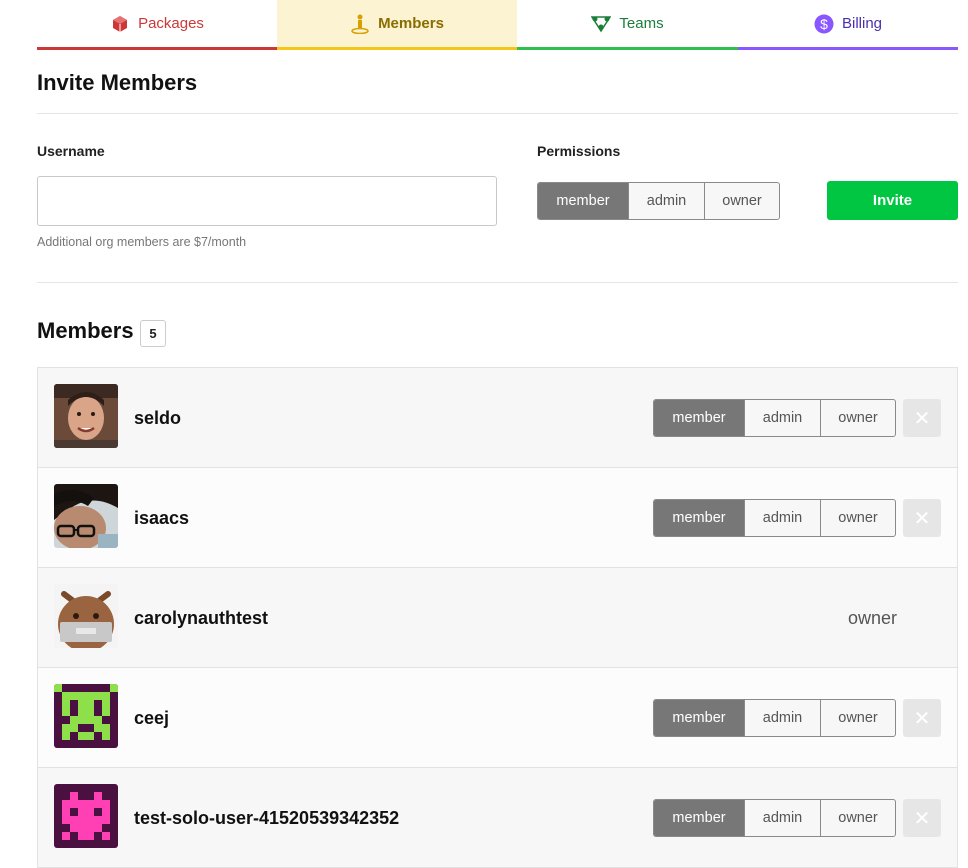 This screenshot has height=868, width=968. I want to click on tab-label: Packages, so click(171, 23).